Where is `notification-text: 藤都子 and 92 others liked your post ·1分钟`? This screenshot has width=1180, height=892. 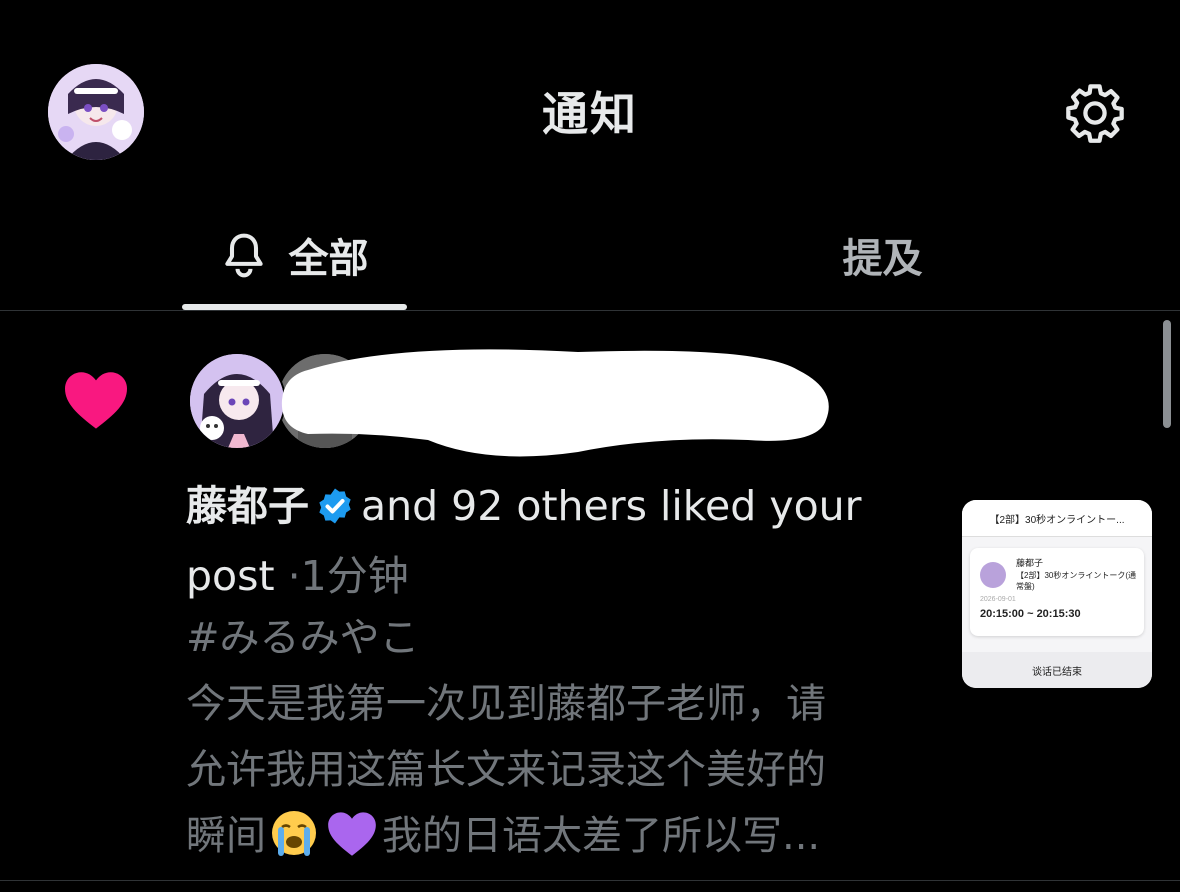
notification-text: 藤都子 and 92 others liked your post ·1分钟 is located at coordinates (536, 541).